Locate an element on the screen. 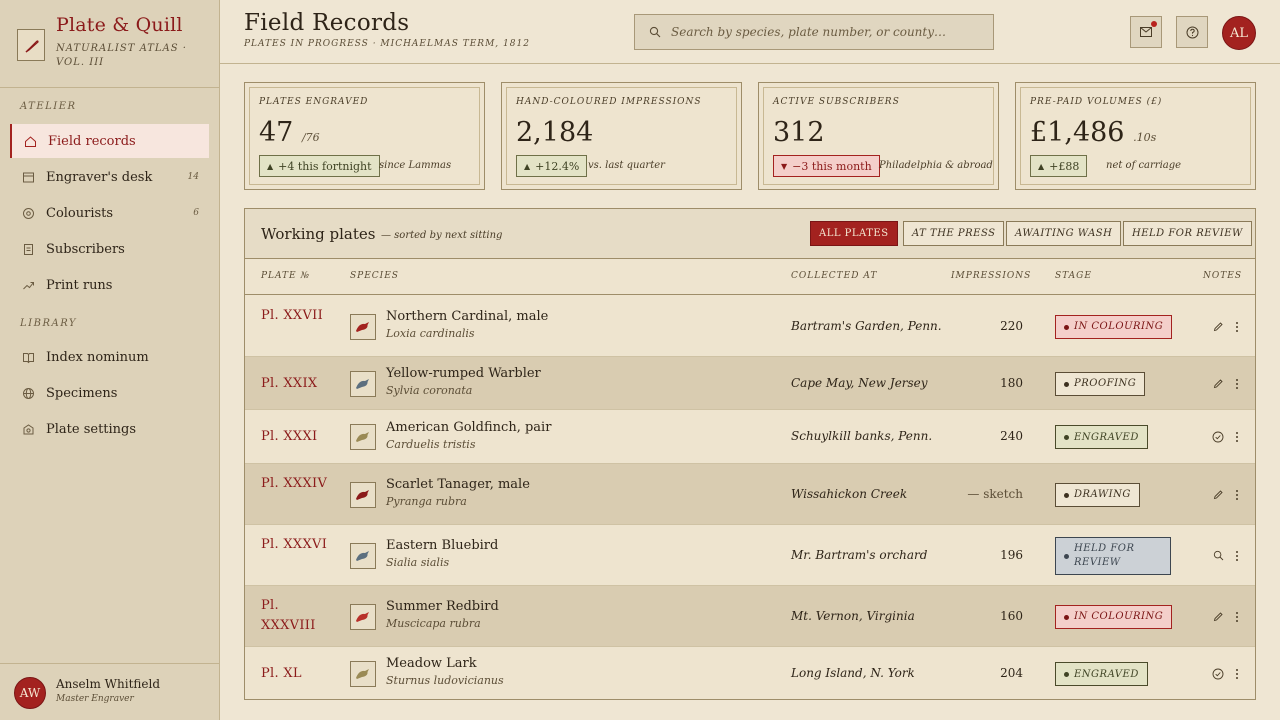  column-stage: Stage is located at coordinates (1073, 276).